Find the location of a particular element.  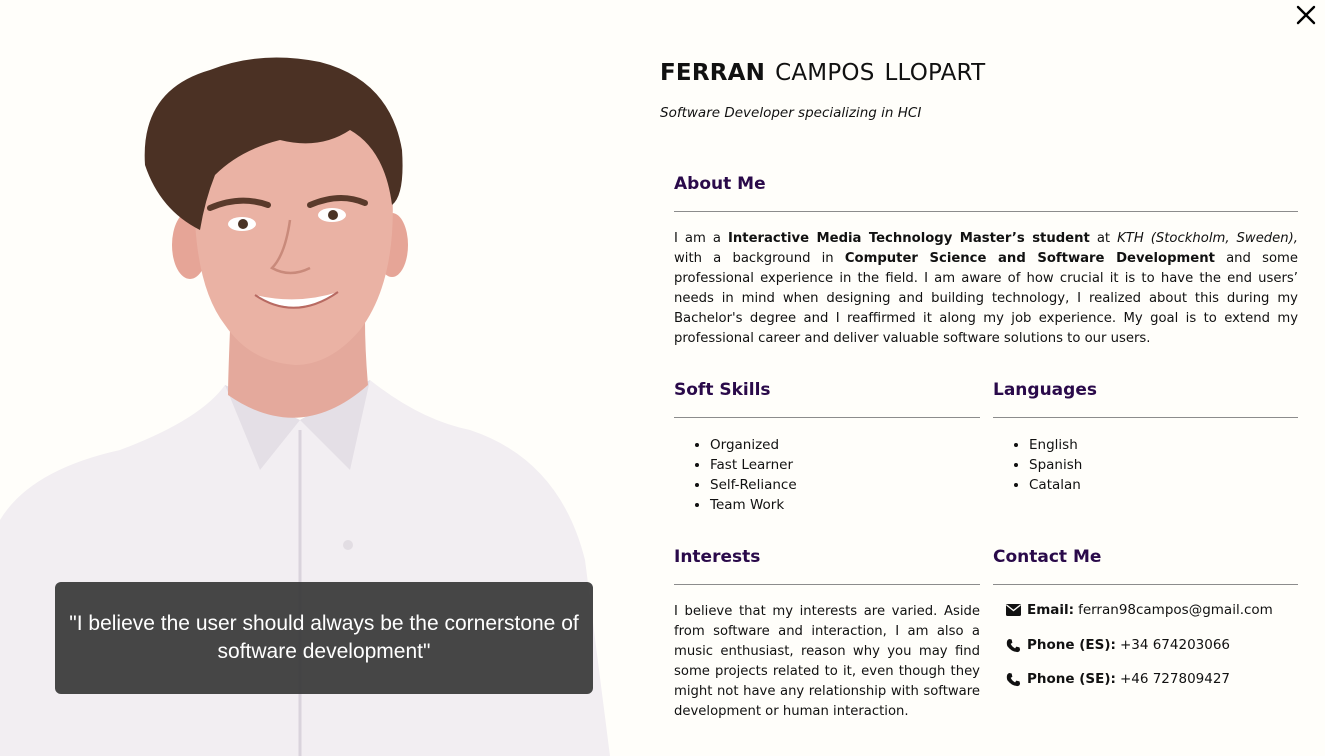

about-location: KTH (Stockholm, Sweden), is located at coordinates (1207, 238).